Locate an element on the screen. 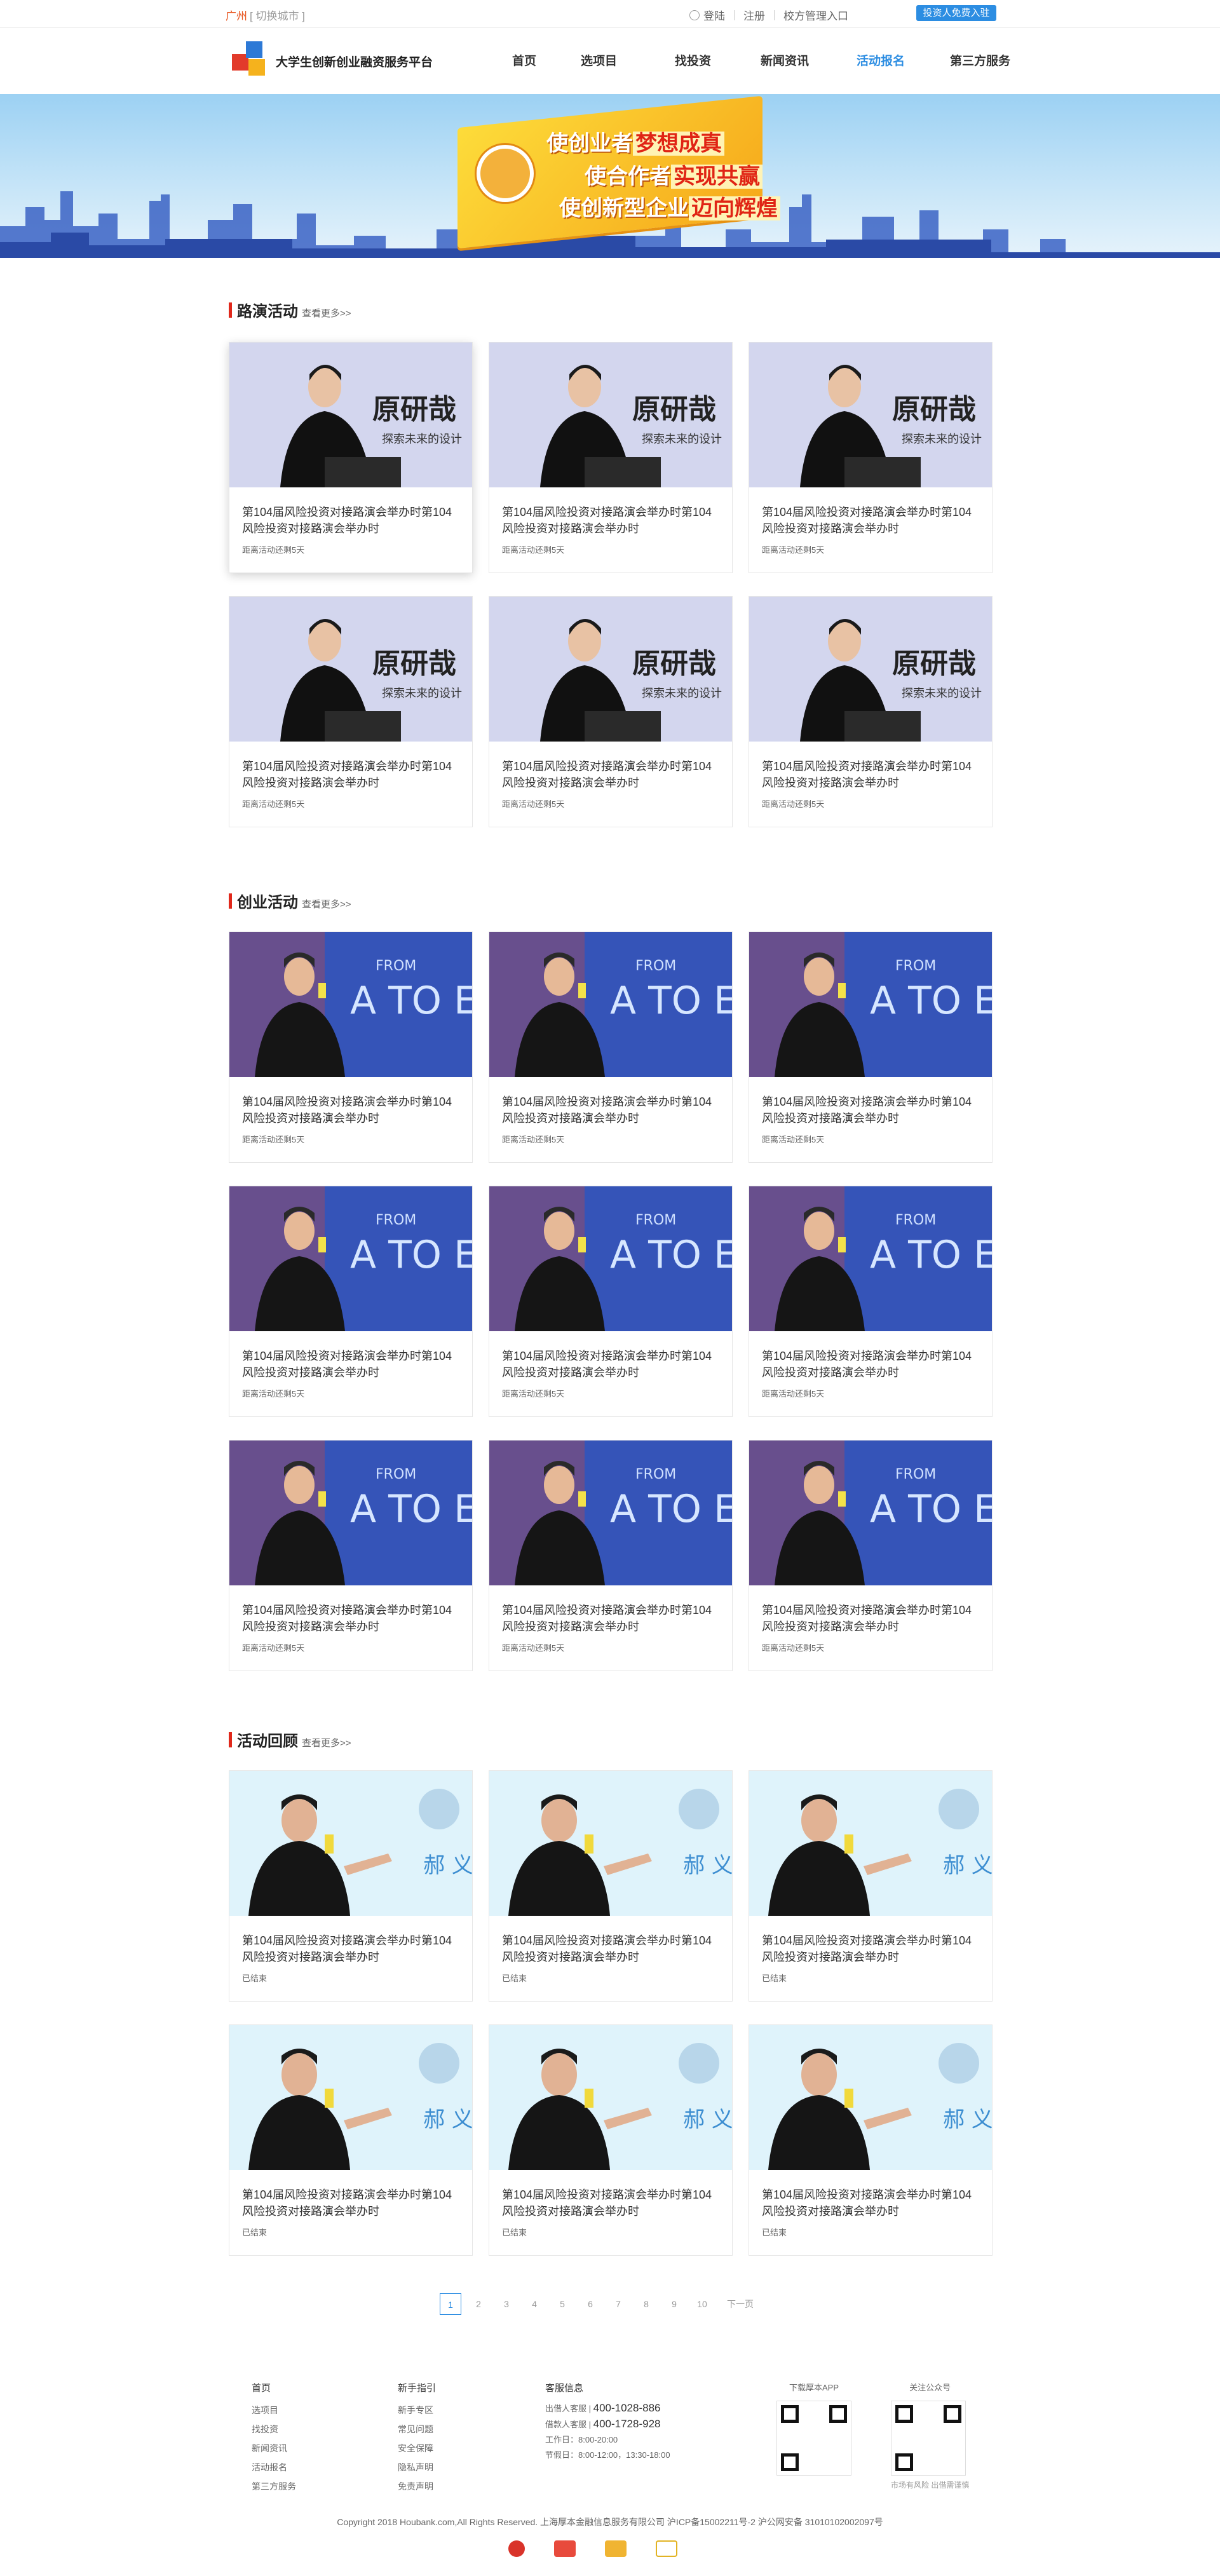 Image resolution: width=1220 pixels, height=2576 pixels. register-link: 注册 is located at coordinates (754, 15).